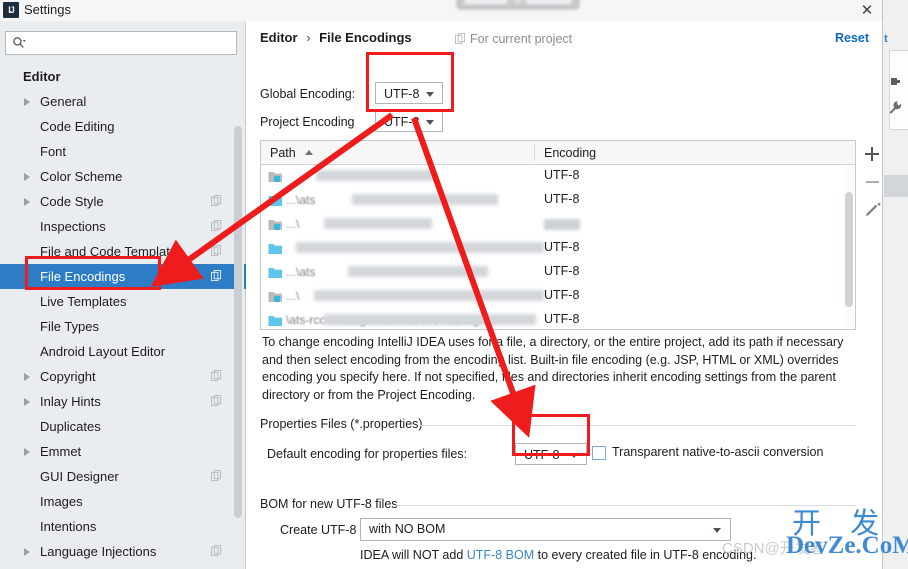 This screenshot has height=569, width=908. Describe the element at coordinates (308, 94) in the screenshot. I see `global-encoding-label: Global Encoding:` at that location.